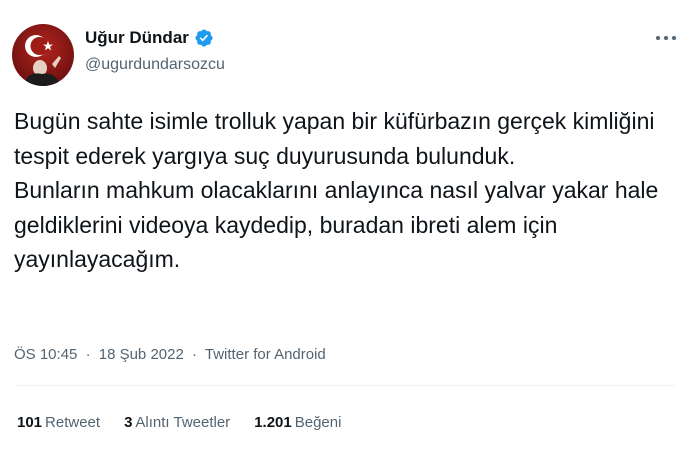 The height and width of the screenshot is (450, 690). Describe the element at coordinates (137, 38) in the screenshot. I see `author-name: Uğur Dündar` at that location.